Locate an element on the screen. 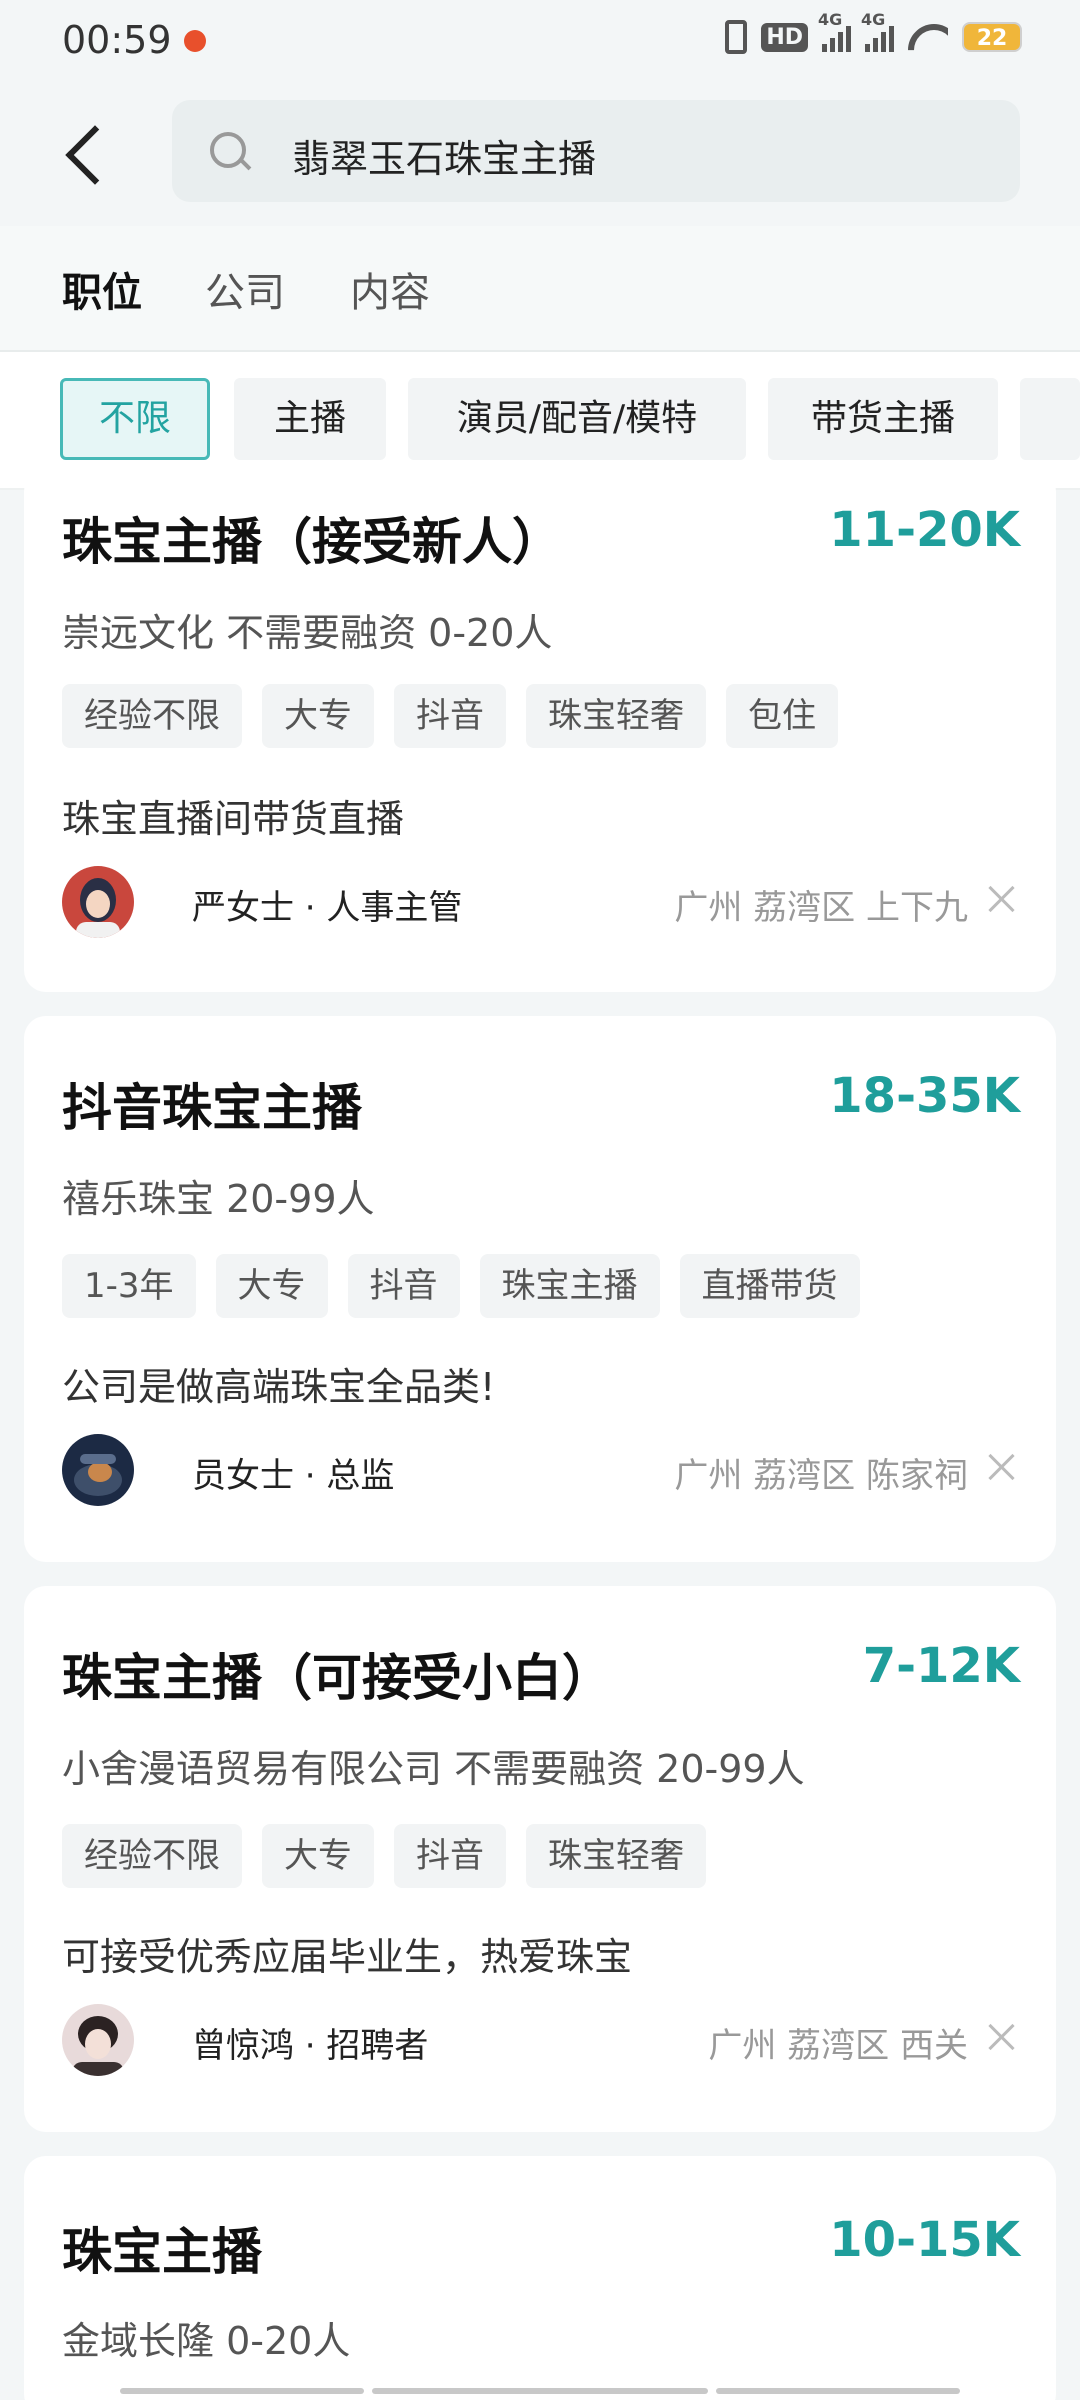 This screenshot has width=1080, height=2400. job-tags: 经验不限 大专 抖音 珠宝轻奢 包住 is located at coordinates (450, 716).